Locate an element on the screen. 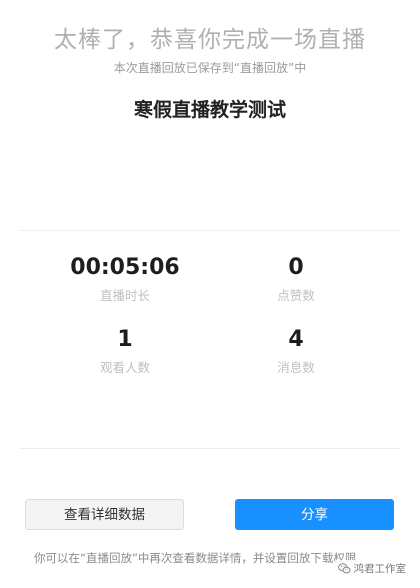 The width and height of the screenshot is (420, 588). stat-messages: 4 消息数 is located at coordinates (296, 351).